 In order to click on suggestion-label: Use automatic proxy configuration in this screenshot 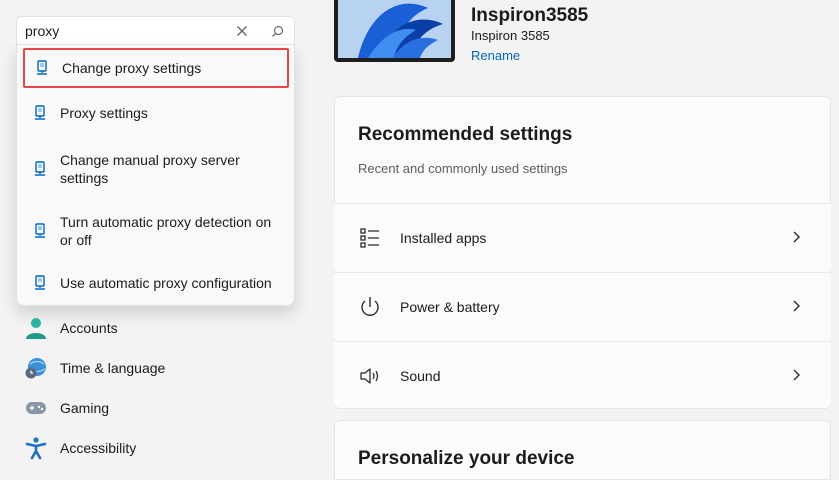, I will do `click(166, 283)`.